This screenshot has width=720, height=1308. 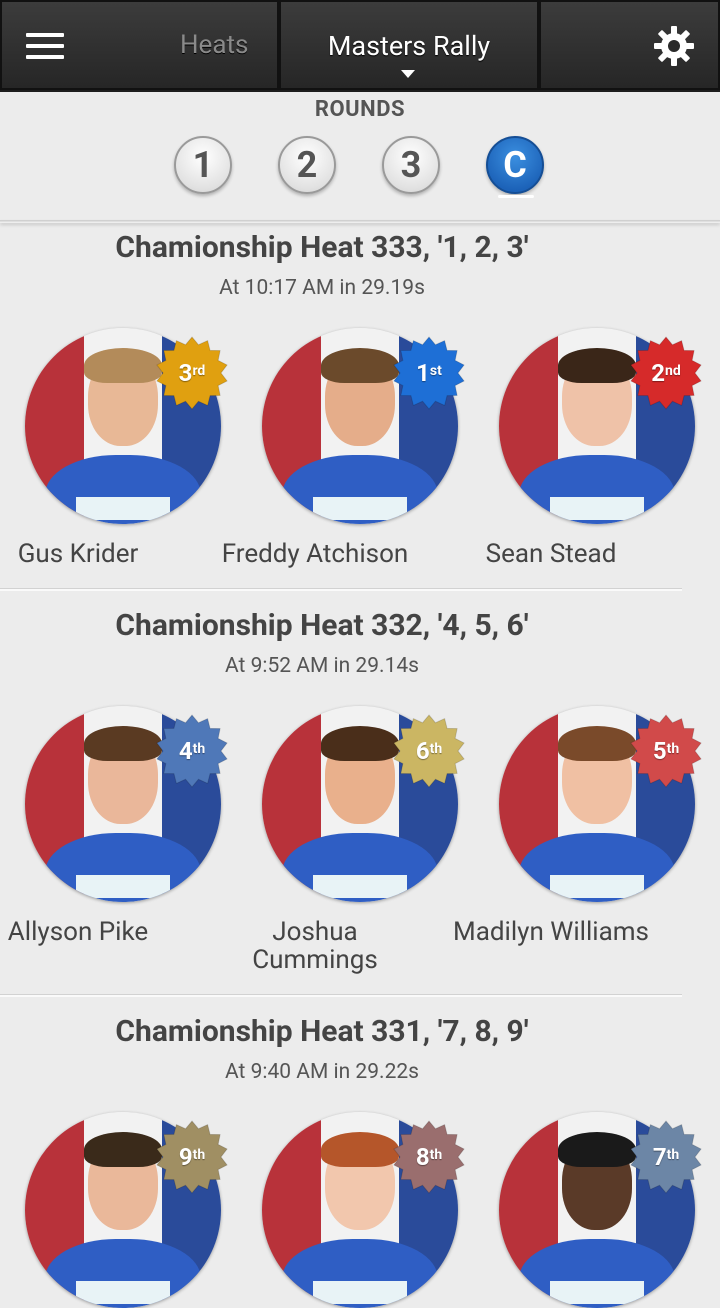 I want to click on racer-name: Freddy Atchison, so click(x=315, y=554).